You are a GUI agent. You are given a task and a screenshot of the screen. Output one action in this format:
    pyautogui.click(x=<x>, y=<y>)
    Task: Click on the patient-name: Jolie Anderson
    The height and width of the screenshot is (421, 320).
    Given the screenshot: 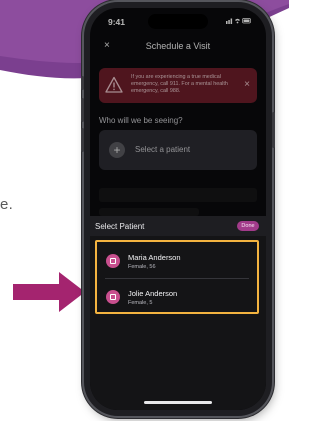 What is the action you would take?
    pyautogui.click(x=153, y=293)
    